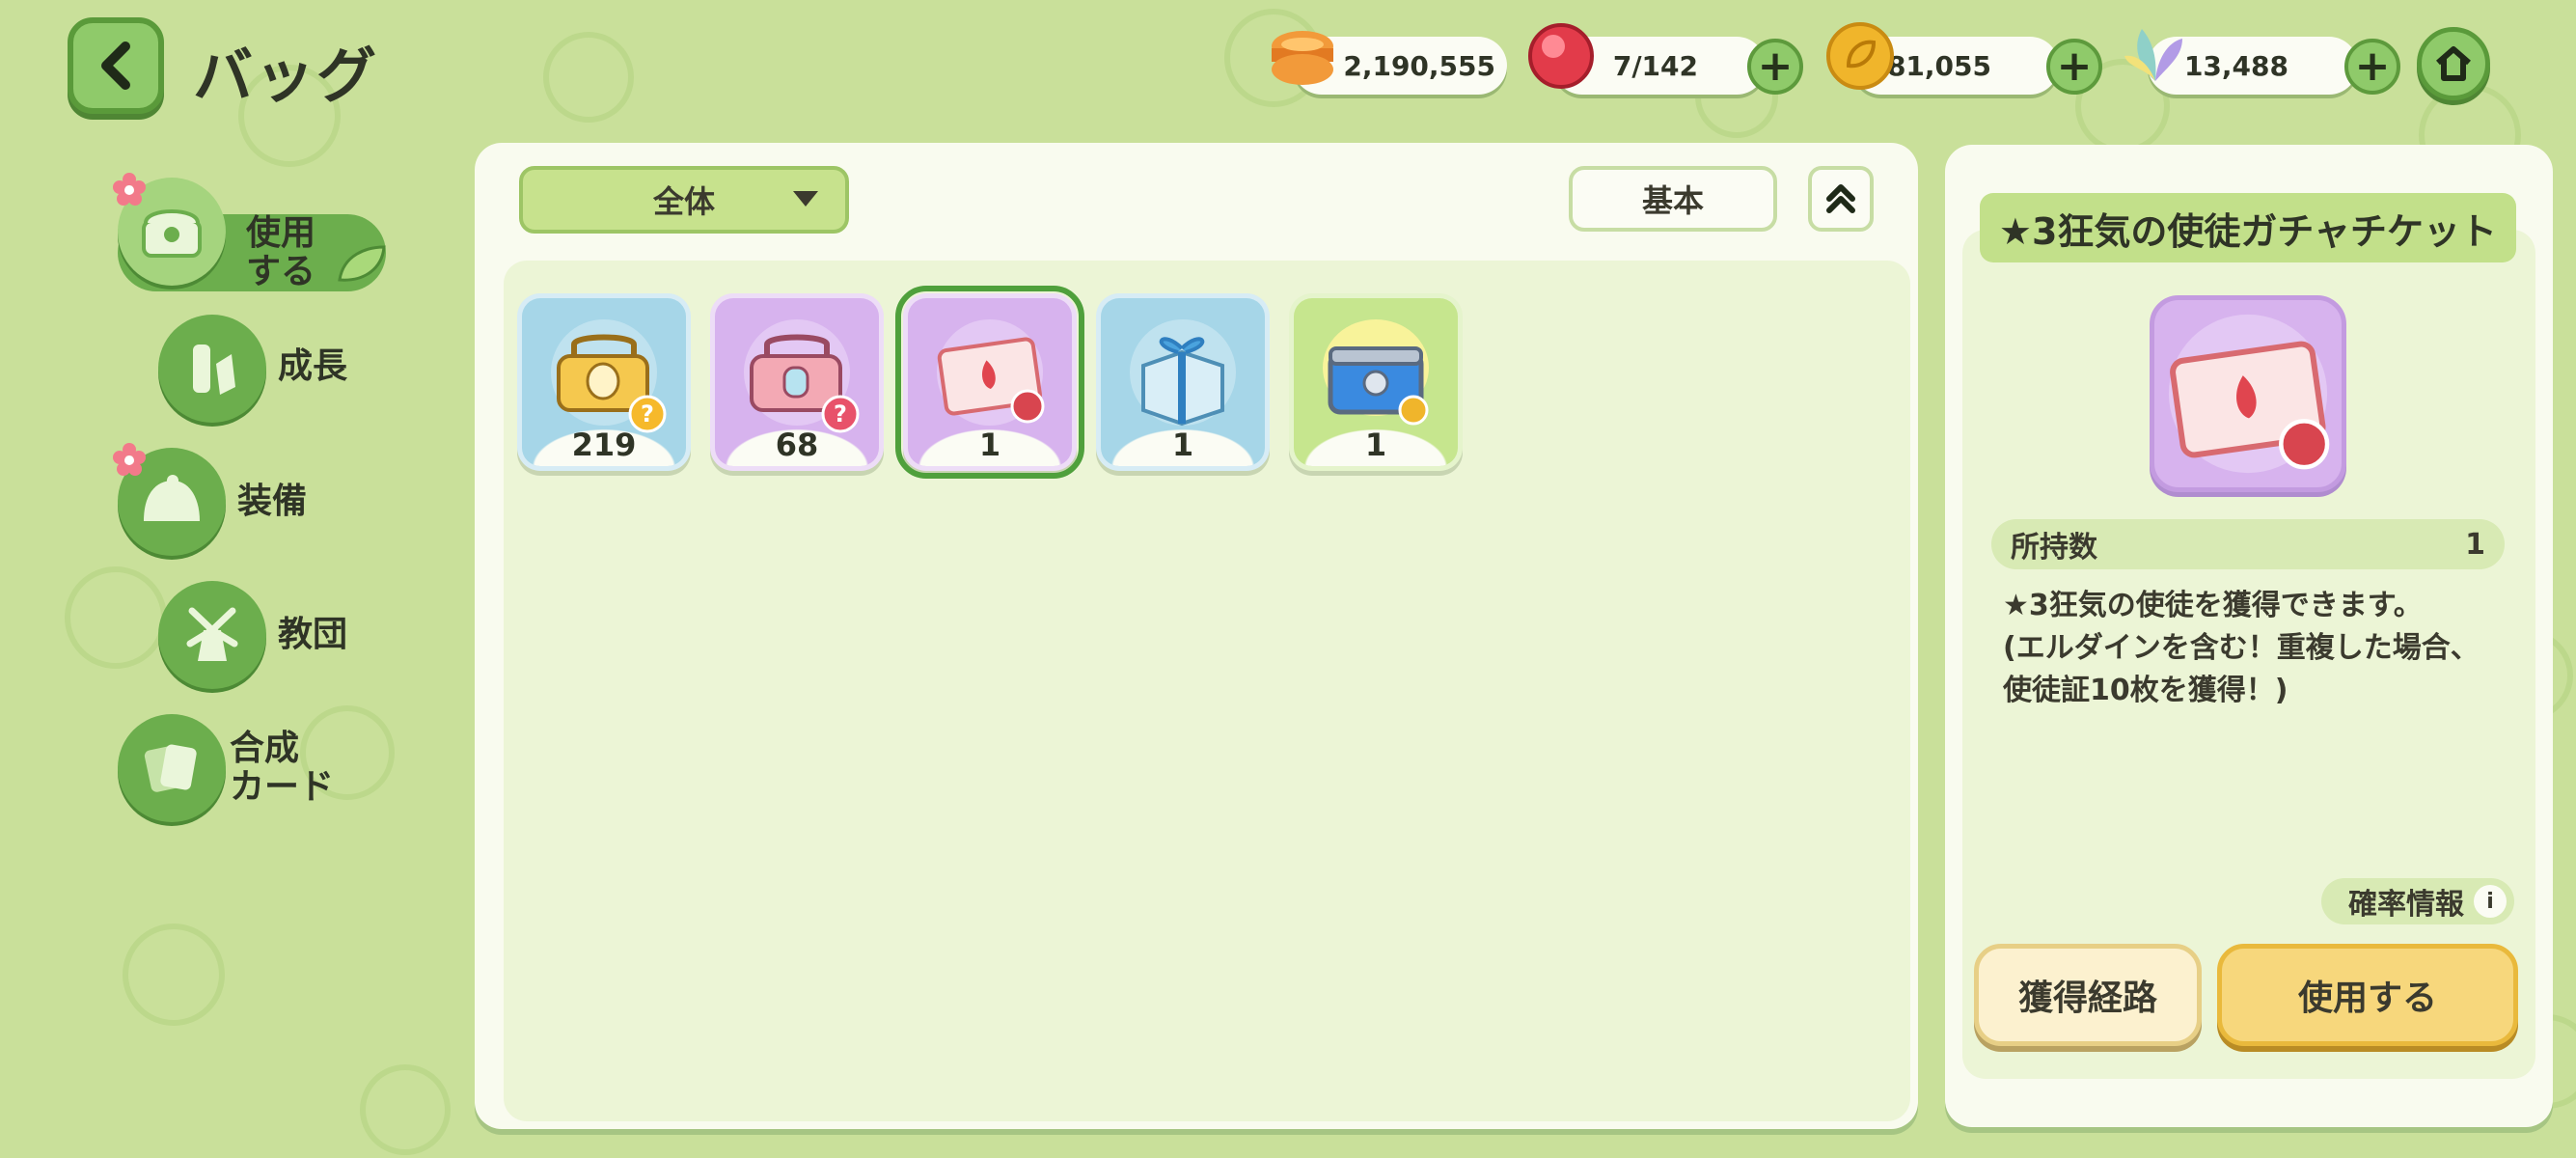 The width and height of the screenshot is (2576, 1158). Describe the element at coordinates (609, 376) in the screenshot. I see `gold-chest-icon: ?` at that location.